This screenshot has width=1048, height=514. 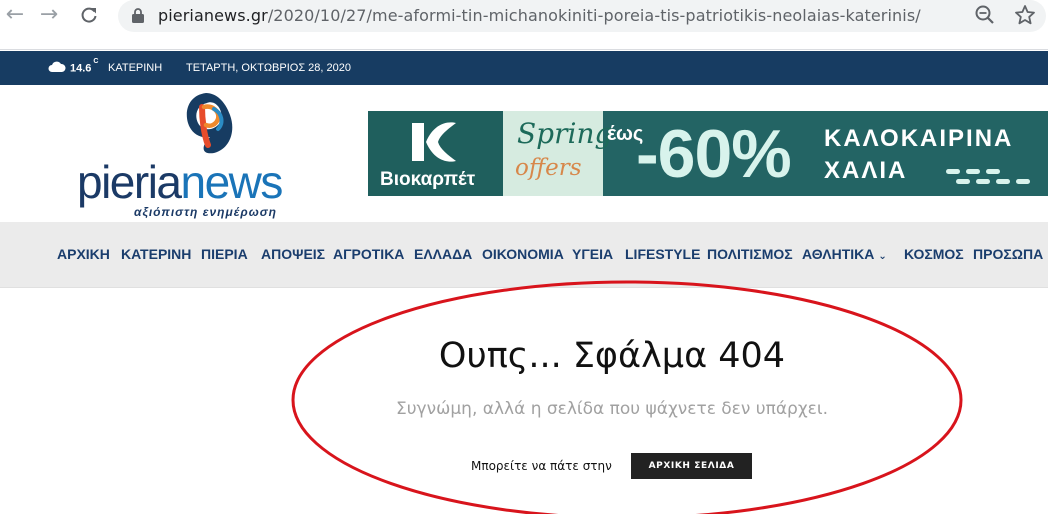 I want to click on home-page-button: ΑΡΧΙΚΗ ΣΕΛΙΔΑ, so click(x=691, y=466).